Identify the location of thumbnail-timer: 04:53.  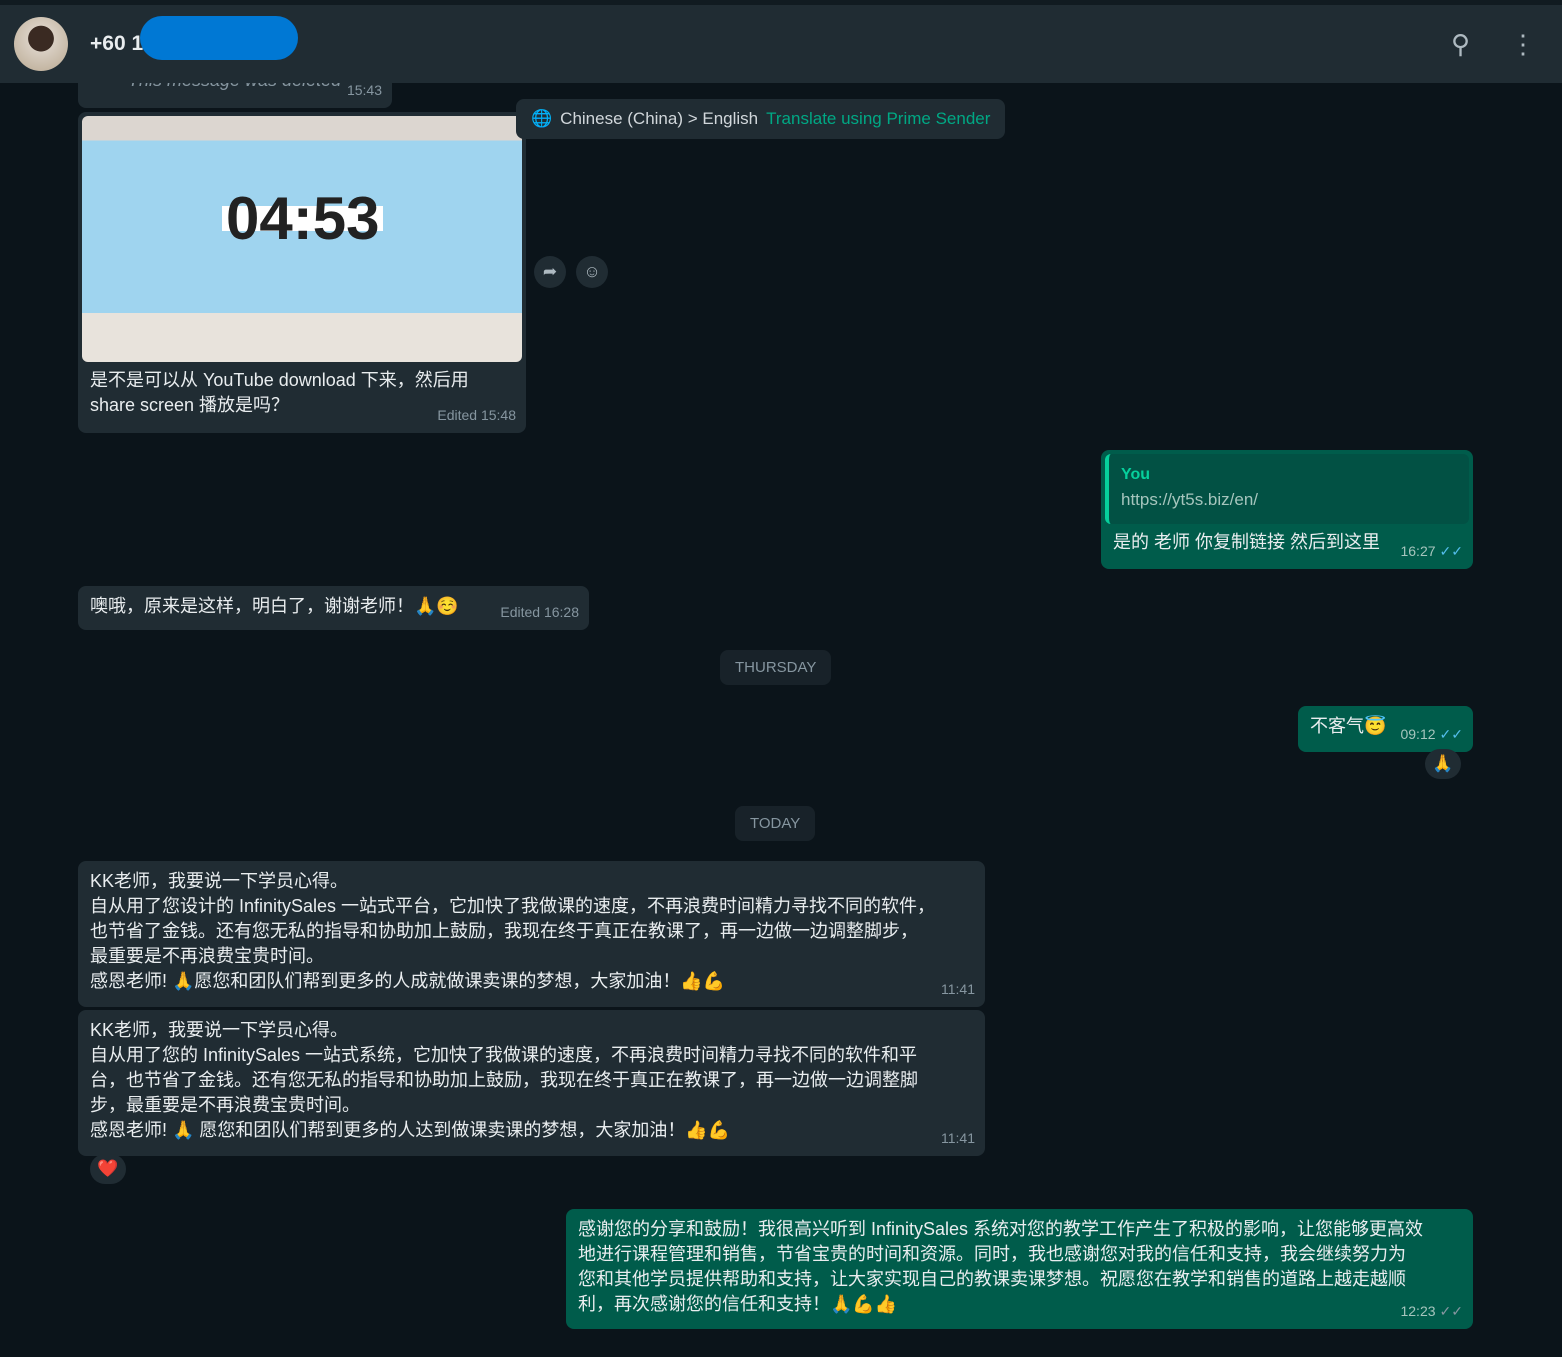
(303, 219).